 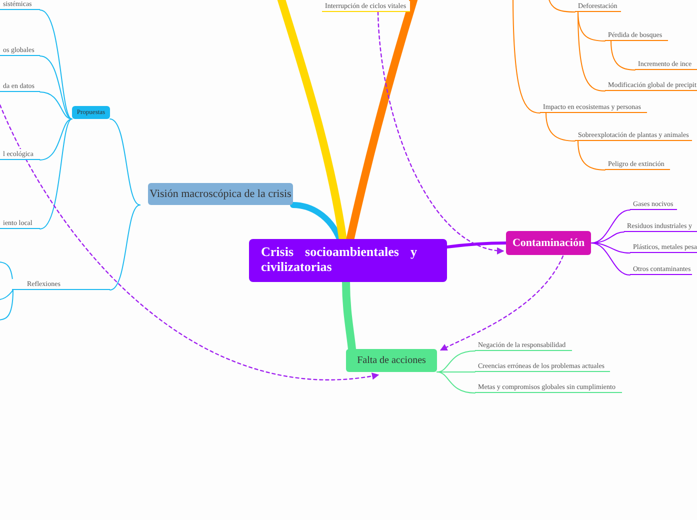 What do you see at coordinates (348, 260) in the screenshot?
I see `central-topic: Crisis socioambientales y civilizatorias` at bounding box center [348, 260].